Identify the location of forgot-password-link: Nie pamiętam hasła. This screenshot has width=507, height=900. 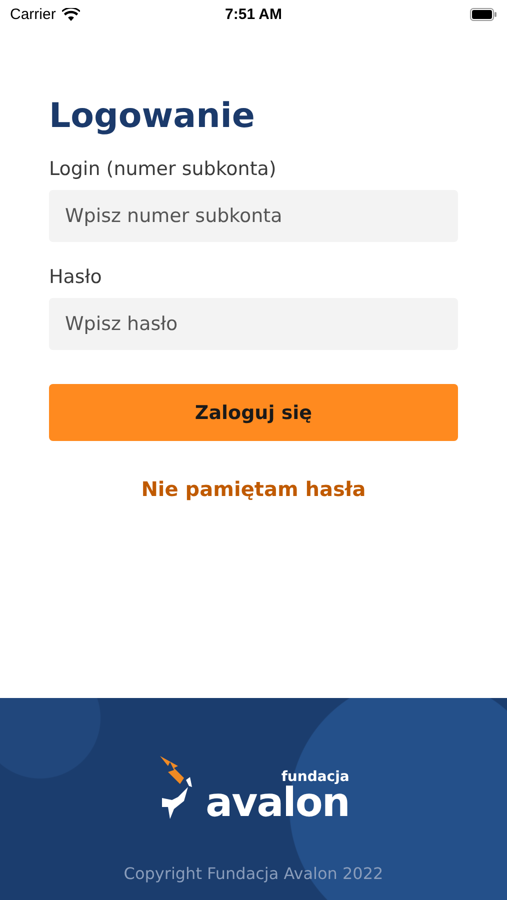
(253, 489).